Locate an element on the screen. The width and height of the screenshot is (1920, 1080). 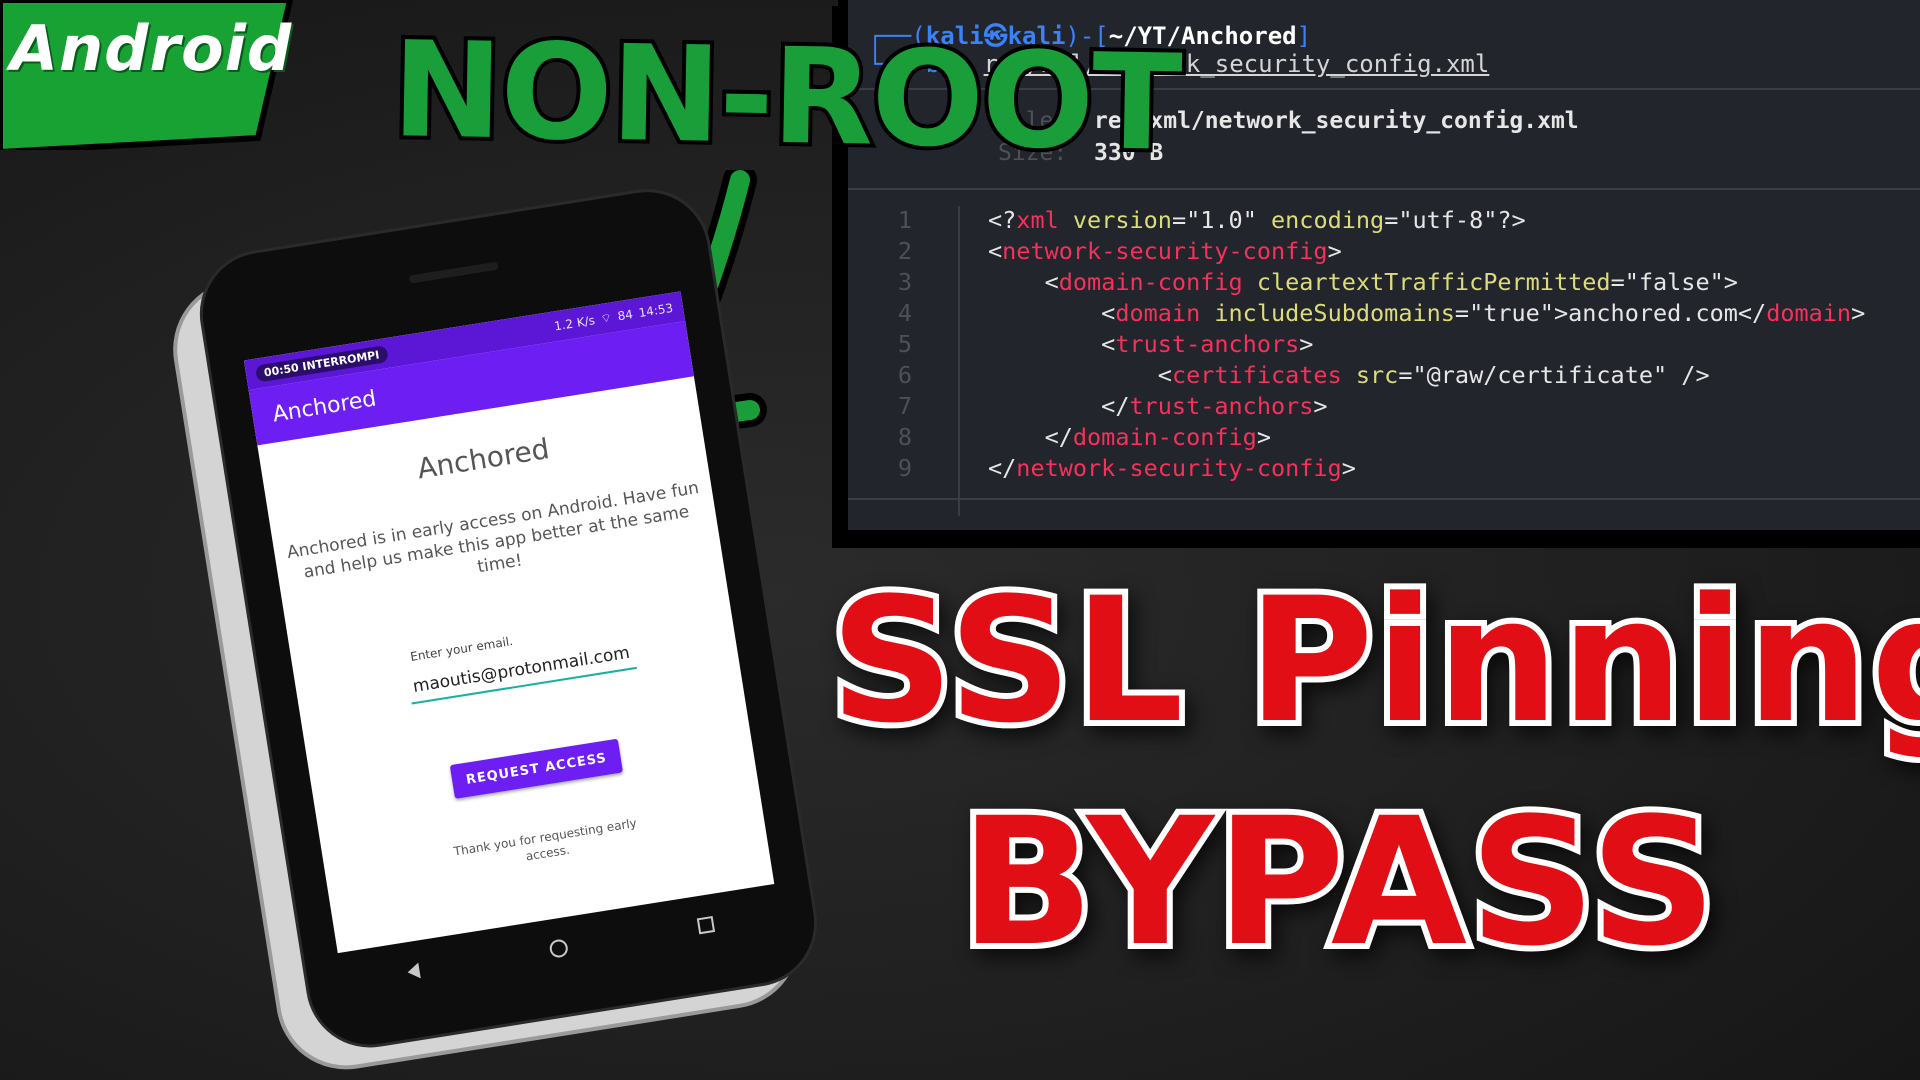
prompt-bracket-end: ] is located at coordinates (1304, 36).